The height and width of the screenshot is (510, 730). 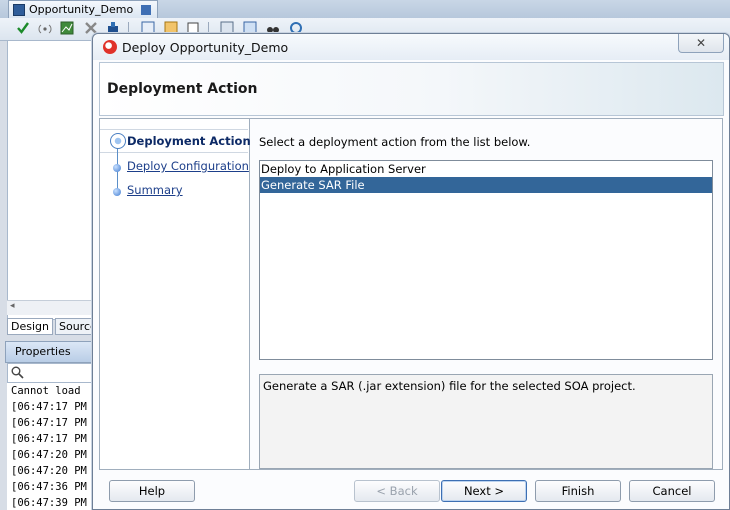 What do you see at coordinates (43, 351) in the screenshot?
I see `properties-label: Properties` at bounding box center [43, 351].